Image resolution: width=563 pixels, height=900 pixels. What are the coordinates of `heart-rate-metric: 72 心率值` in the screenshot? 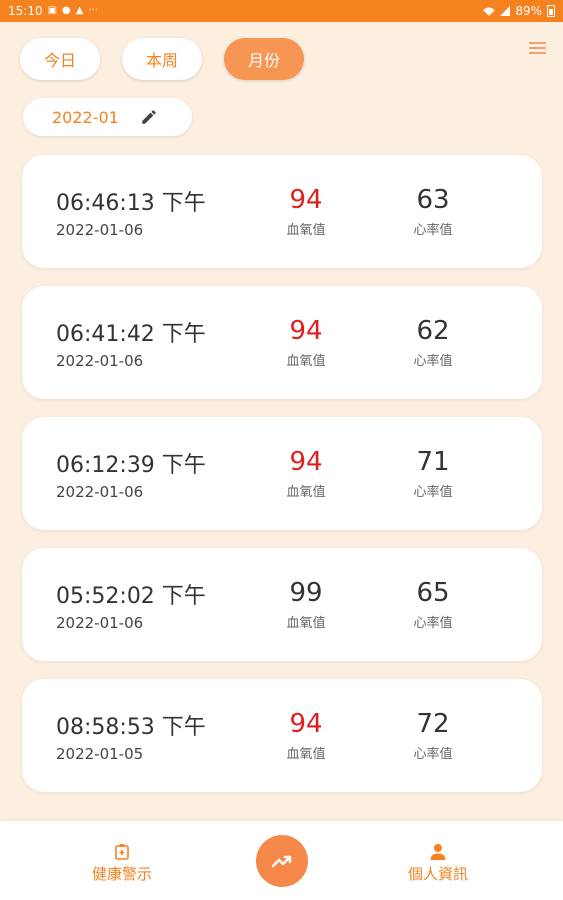 It's located at (433, 735).